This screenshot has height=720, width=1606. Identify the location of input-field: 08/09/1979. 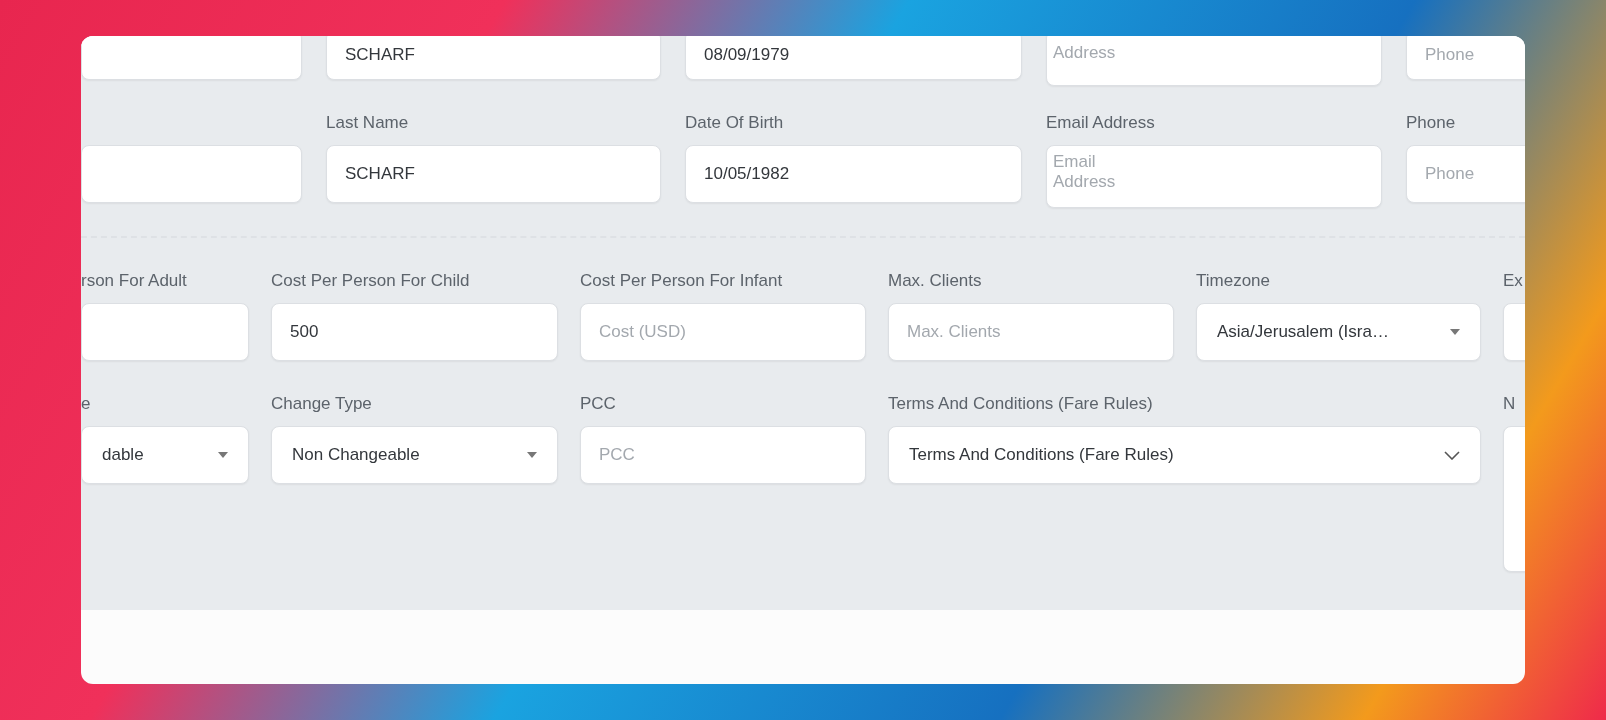
(853, 58).